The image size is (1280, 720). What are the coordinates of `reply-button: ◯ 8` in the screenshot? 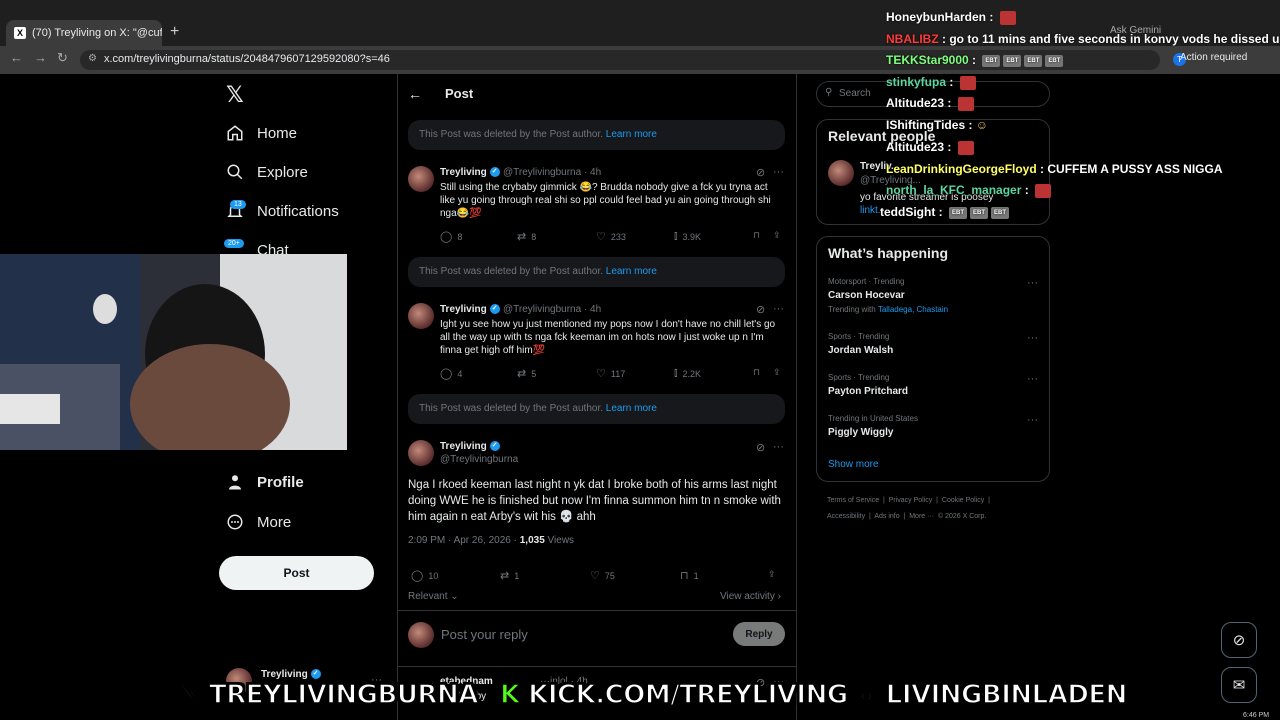 It's located at (451, 236).